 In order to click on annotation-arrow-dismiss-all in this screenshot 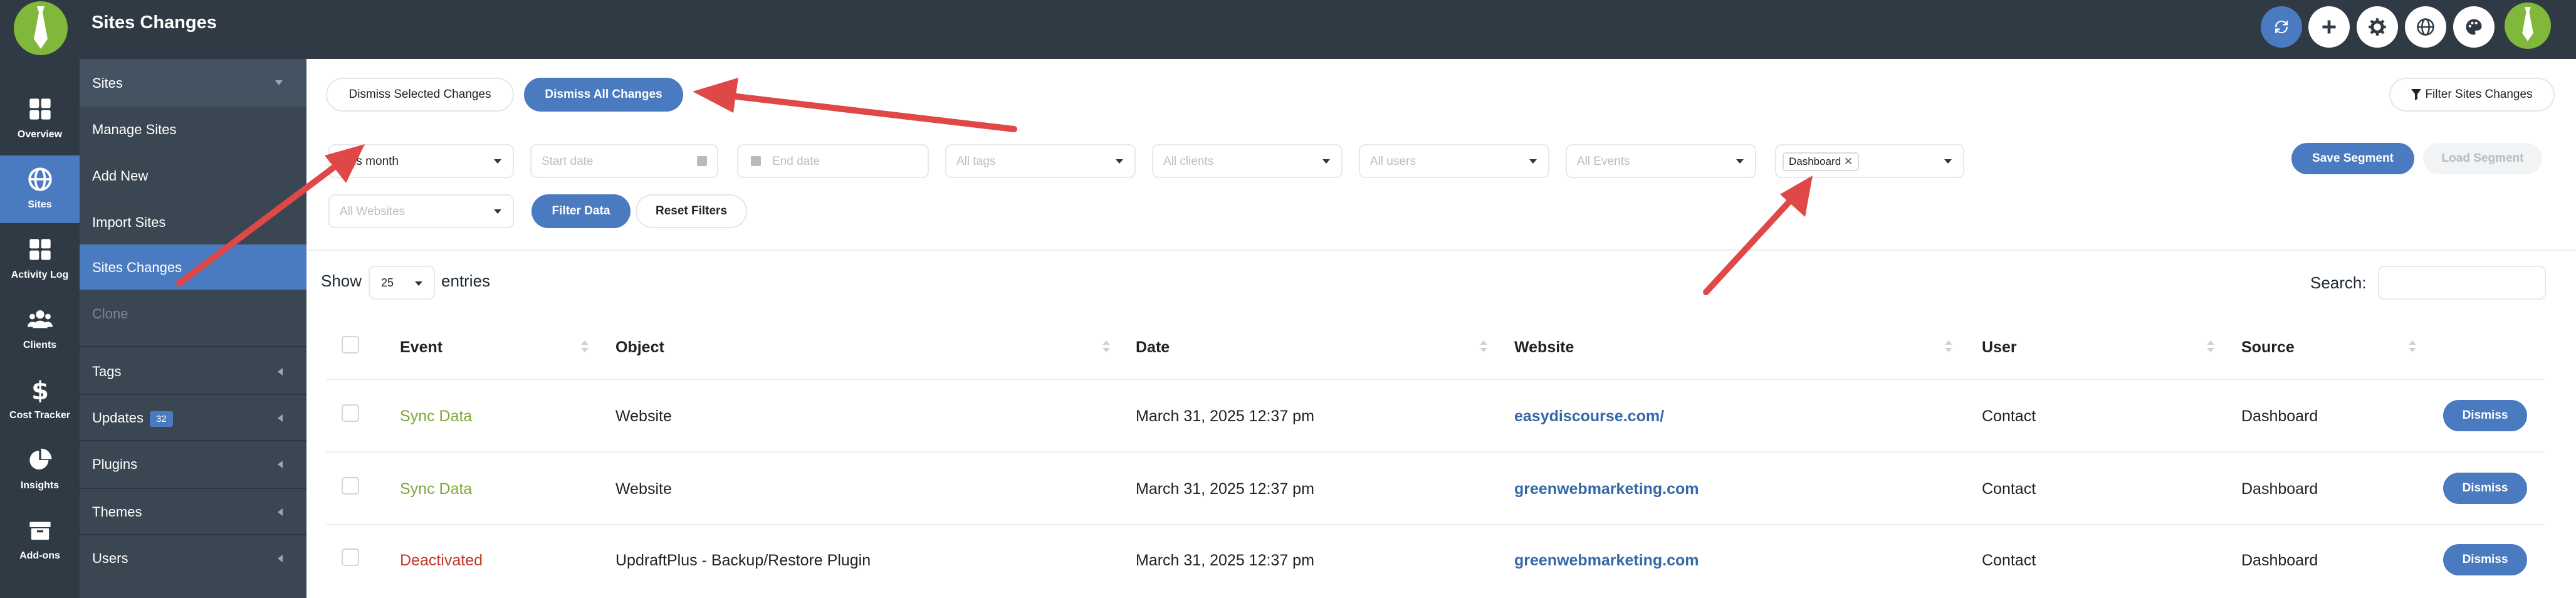, I will do `click(870, 112)`.